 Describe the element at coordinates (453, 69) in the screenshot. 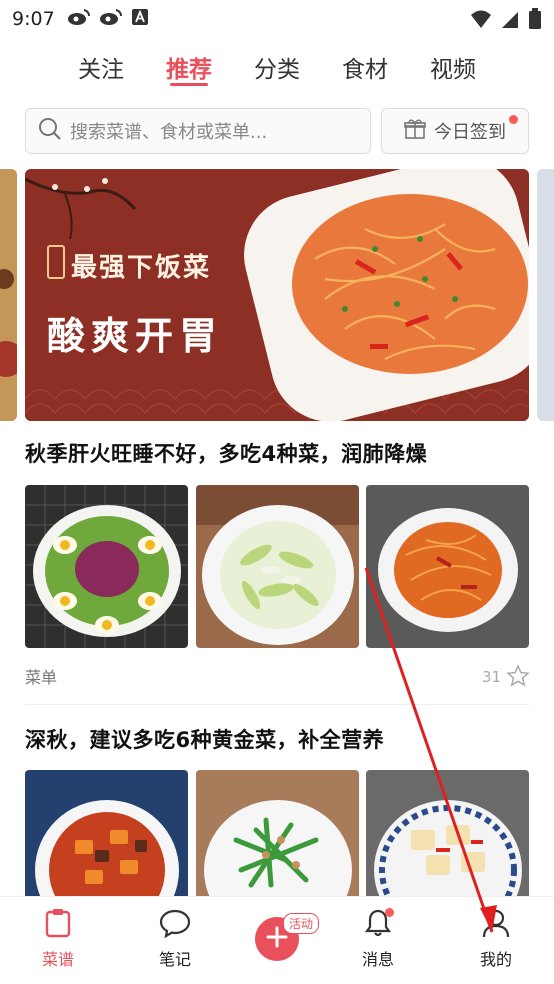

I see `tab-video: 视频` at that location.